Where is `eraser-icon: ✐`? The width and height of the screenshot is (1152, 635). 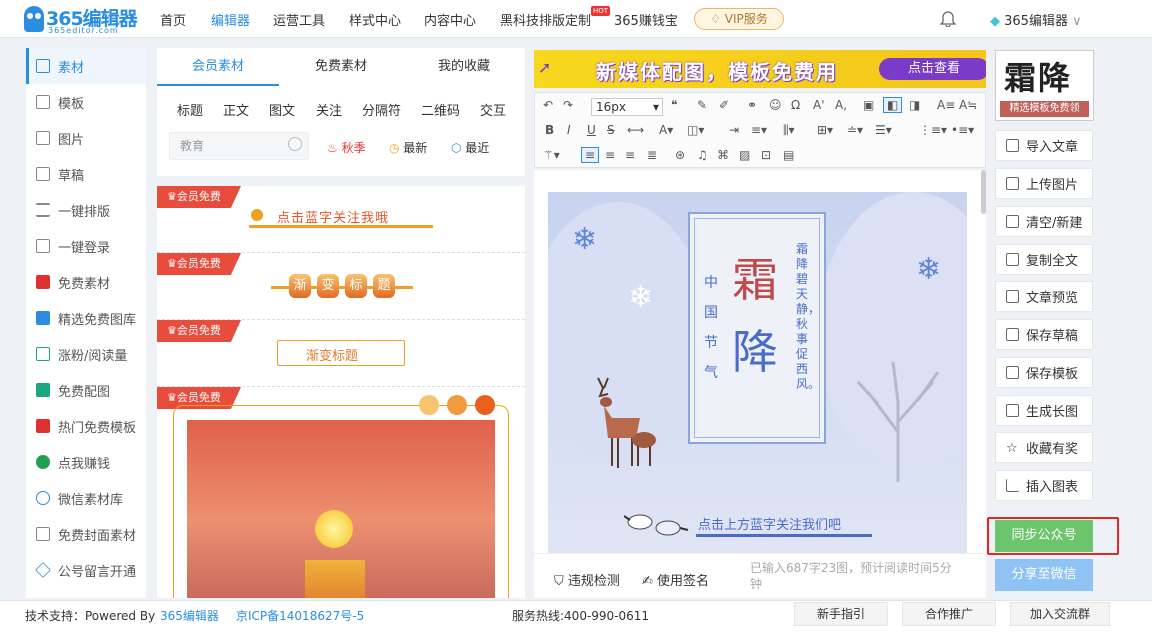 eraser-icon: ✐ is located at coordinates (724, 105).